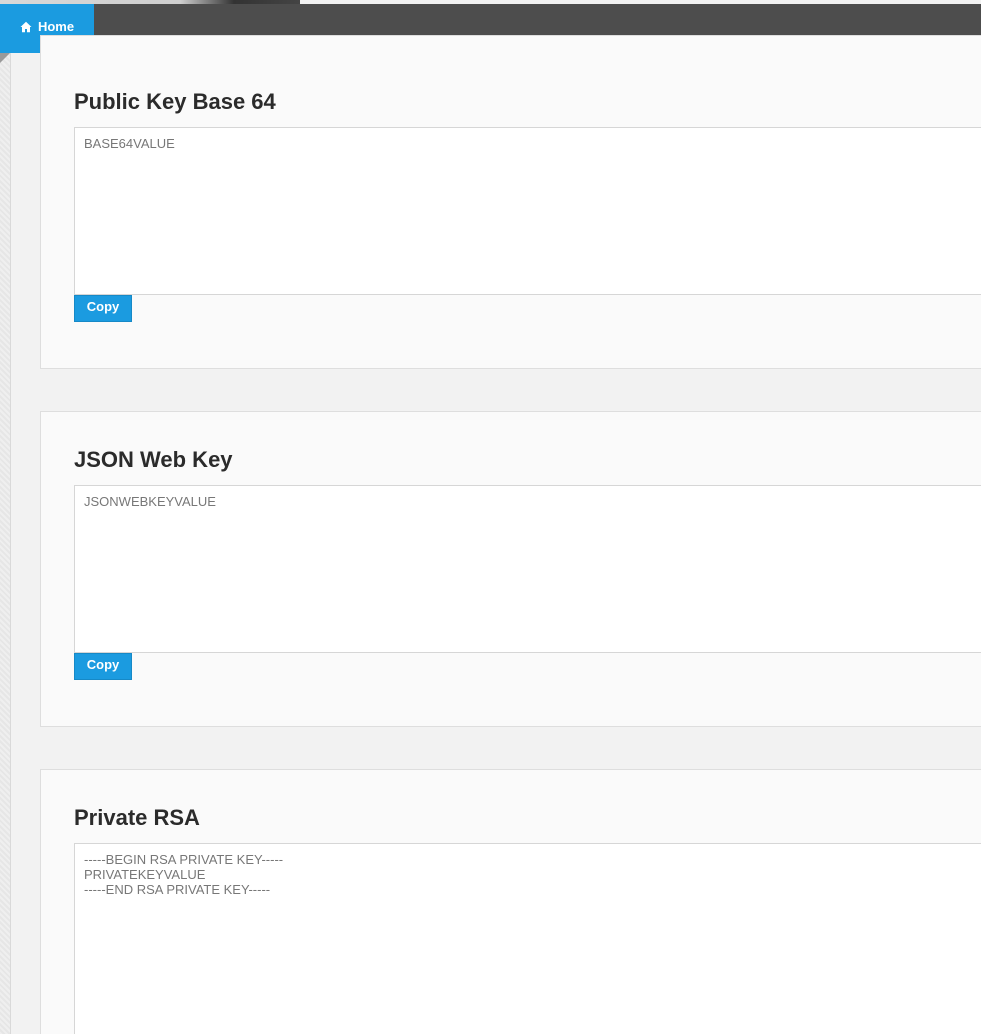 This screenshot has height=1034, width=981. I want to click on panel-title: Private RSA, so click(137, 817).